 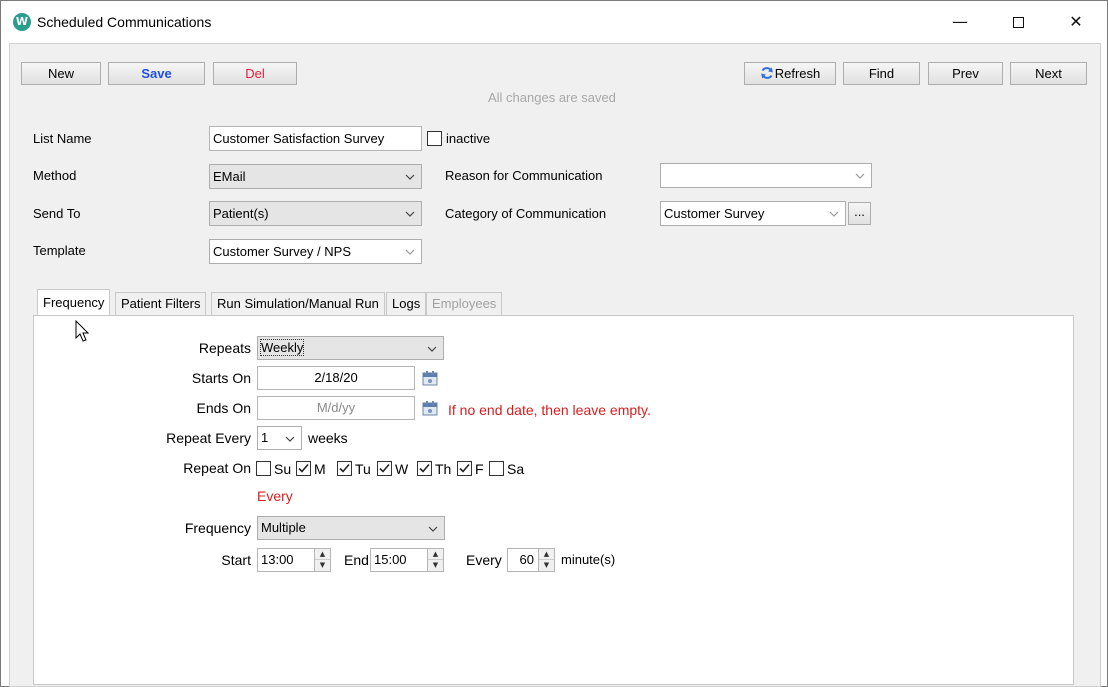 I want to click on day-checkbox-w, so click(x=384, y=468).